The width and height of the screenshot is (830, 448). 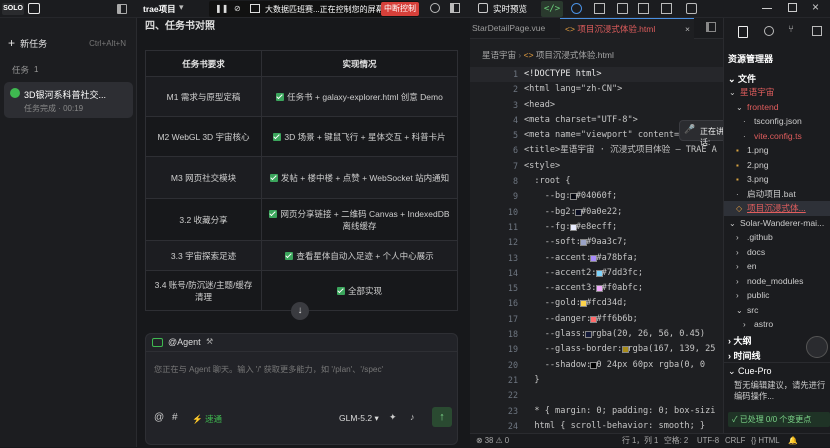 I want to click on tree-item: › node_modules, so click(x=777, y=281).